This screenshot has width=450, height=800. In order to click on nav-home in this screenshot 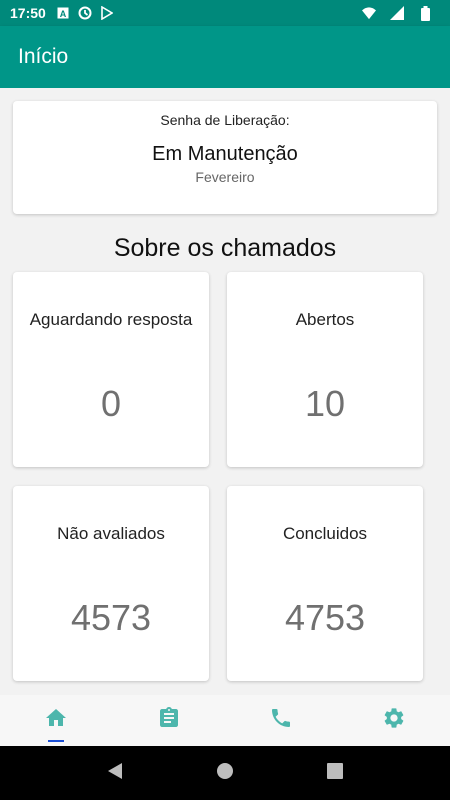, I will do `click(56, 720)`.